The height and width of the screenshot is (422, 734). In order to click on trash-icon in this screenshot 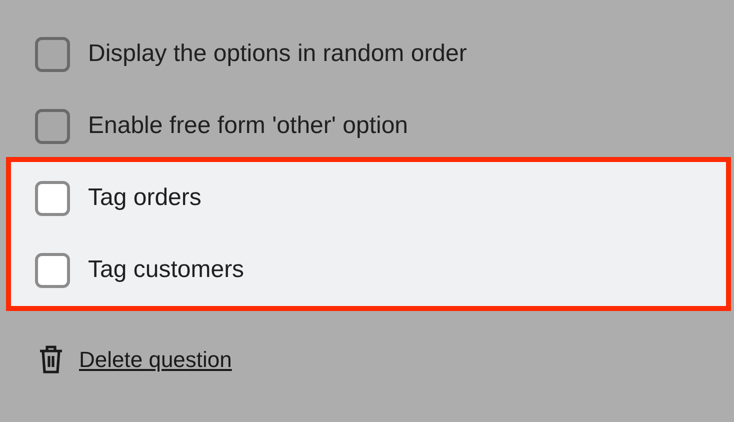, I will do `click(51, 359)`.